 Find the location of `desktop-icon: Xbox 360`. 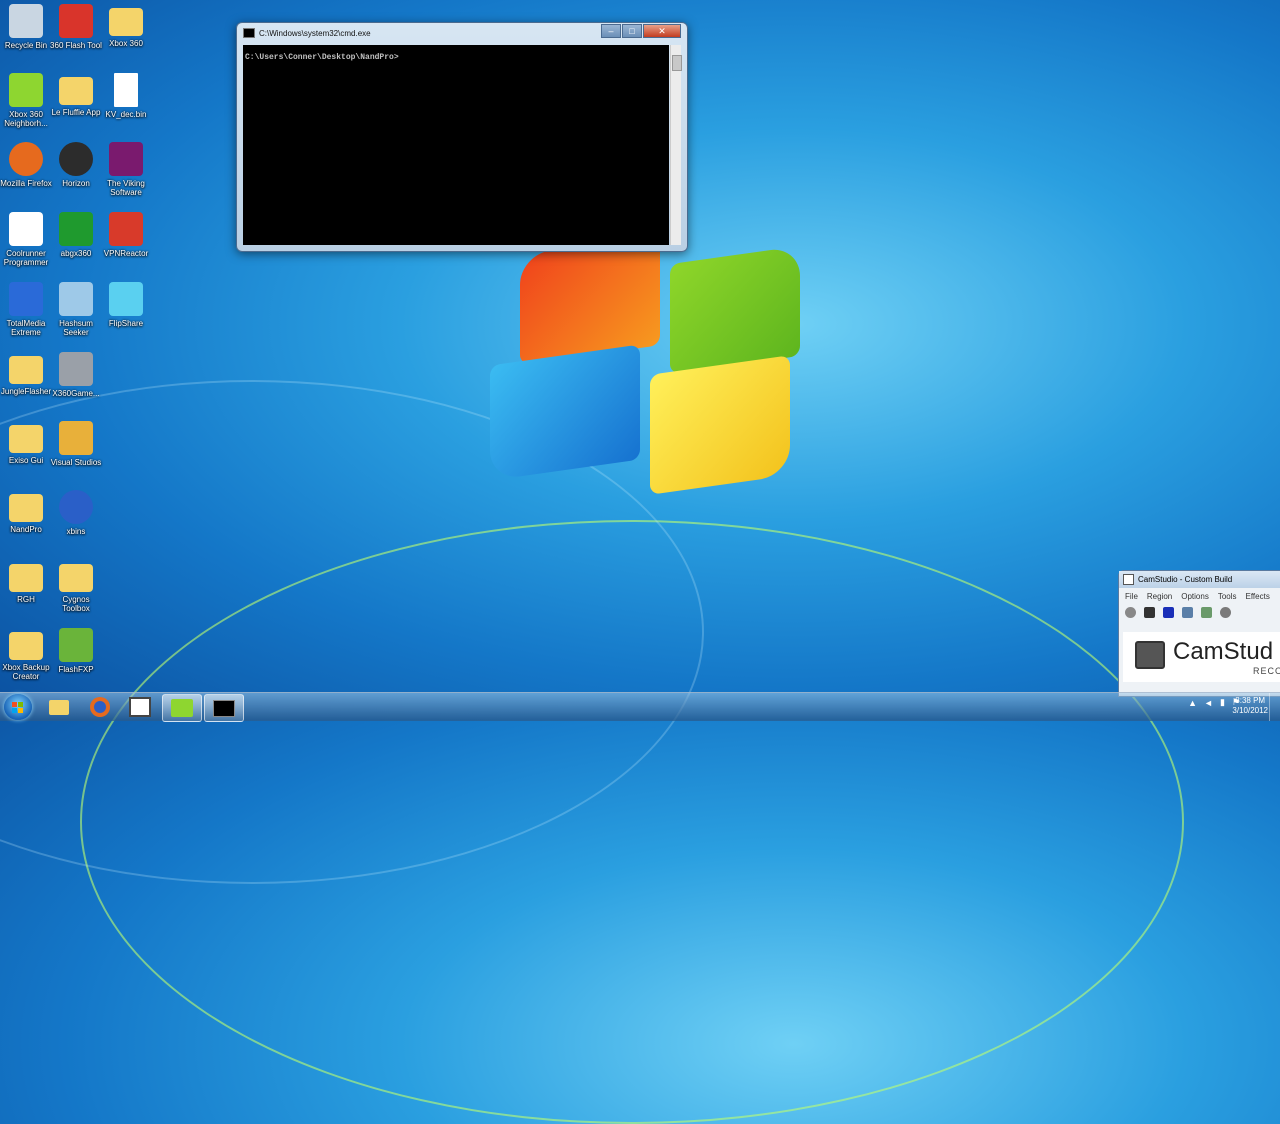

desktop-icon: Xbox 360 is located at coordinates (126, 26).